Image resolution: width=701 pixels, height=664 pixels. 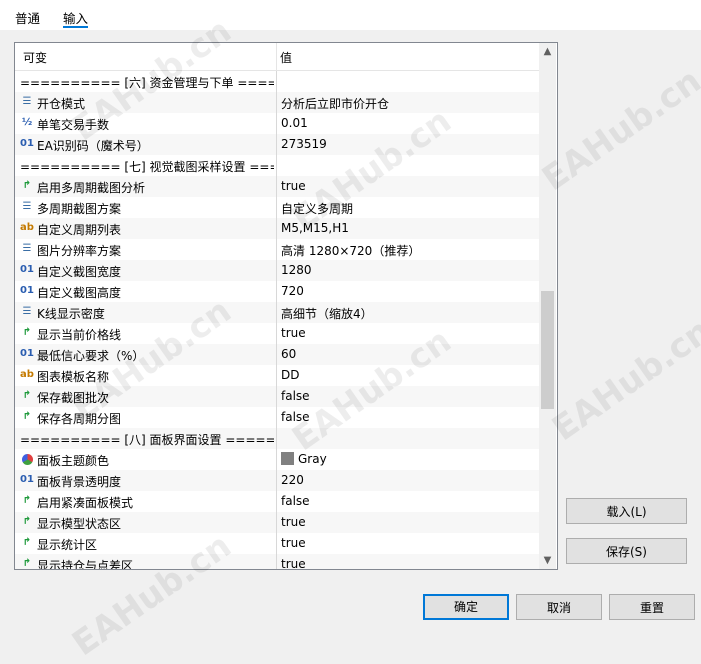 What do you see at coordinates (408, 354) in the screenshot?
I see `parameter-value-cell: 60` at bounding box center [408, 354].